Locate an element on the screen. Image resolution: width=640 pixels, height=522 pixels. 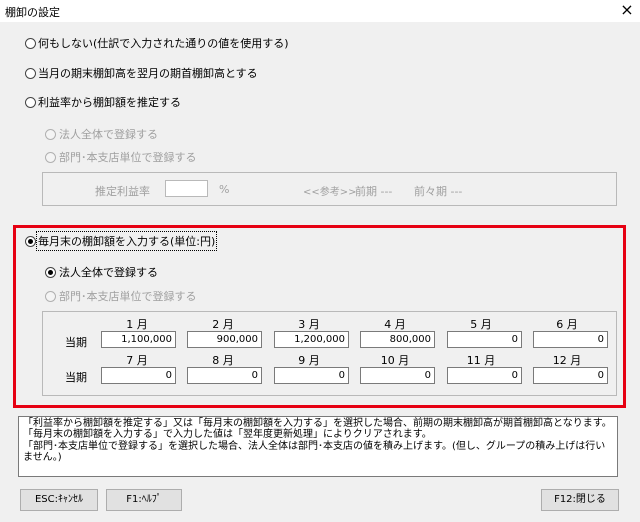
month-input-11: 0 is located at coordinates (484, 375).